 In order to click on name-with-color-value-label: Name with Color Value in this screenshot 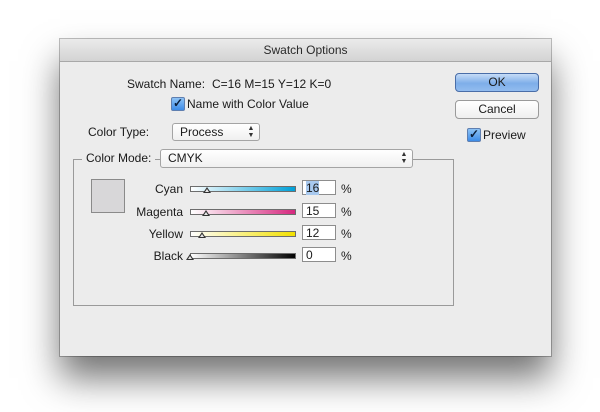, I will do `click(248, 104)`.